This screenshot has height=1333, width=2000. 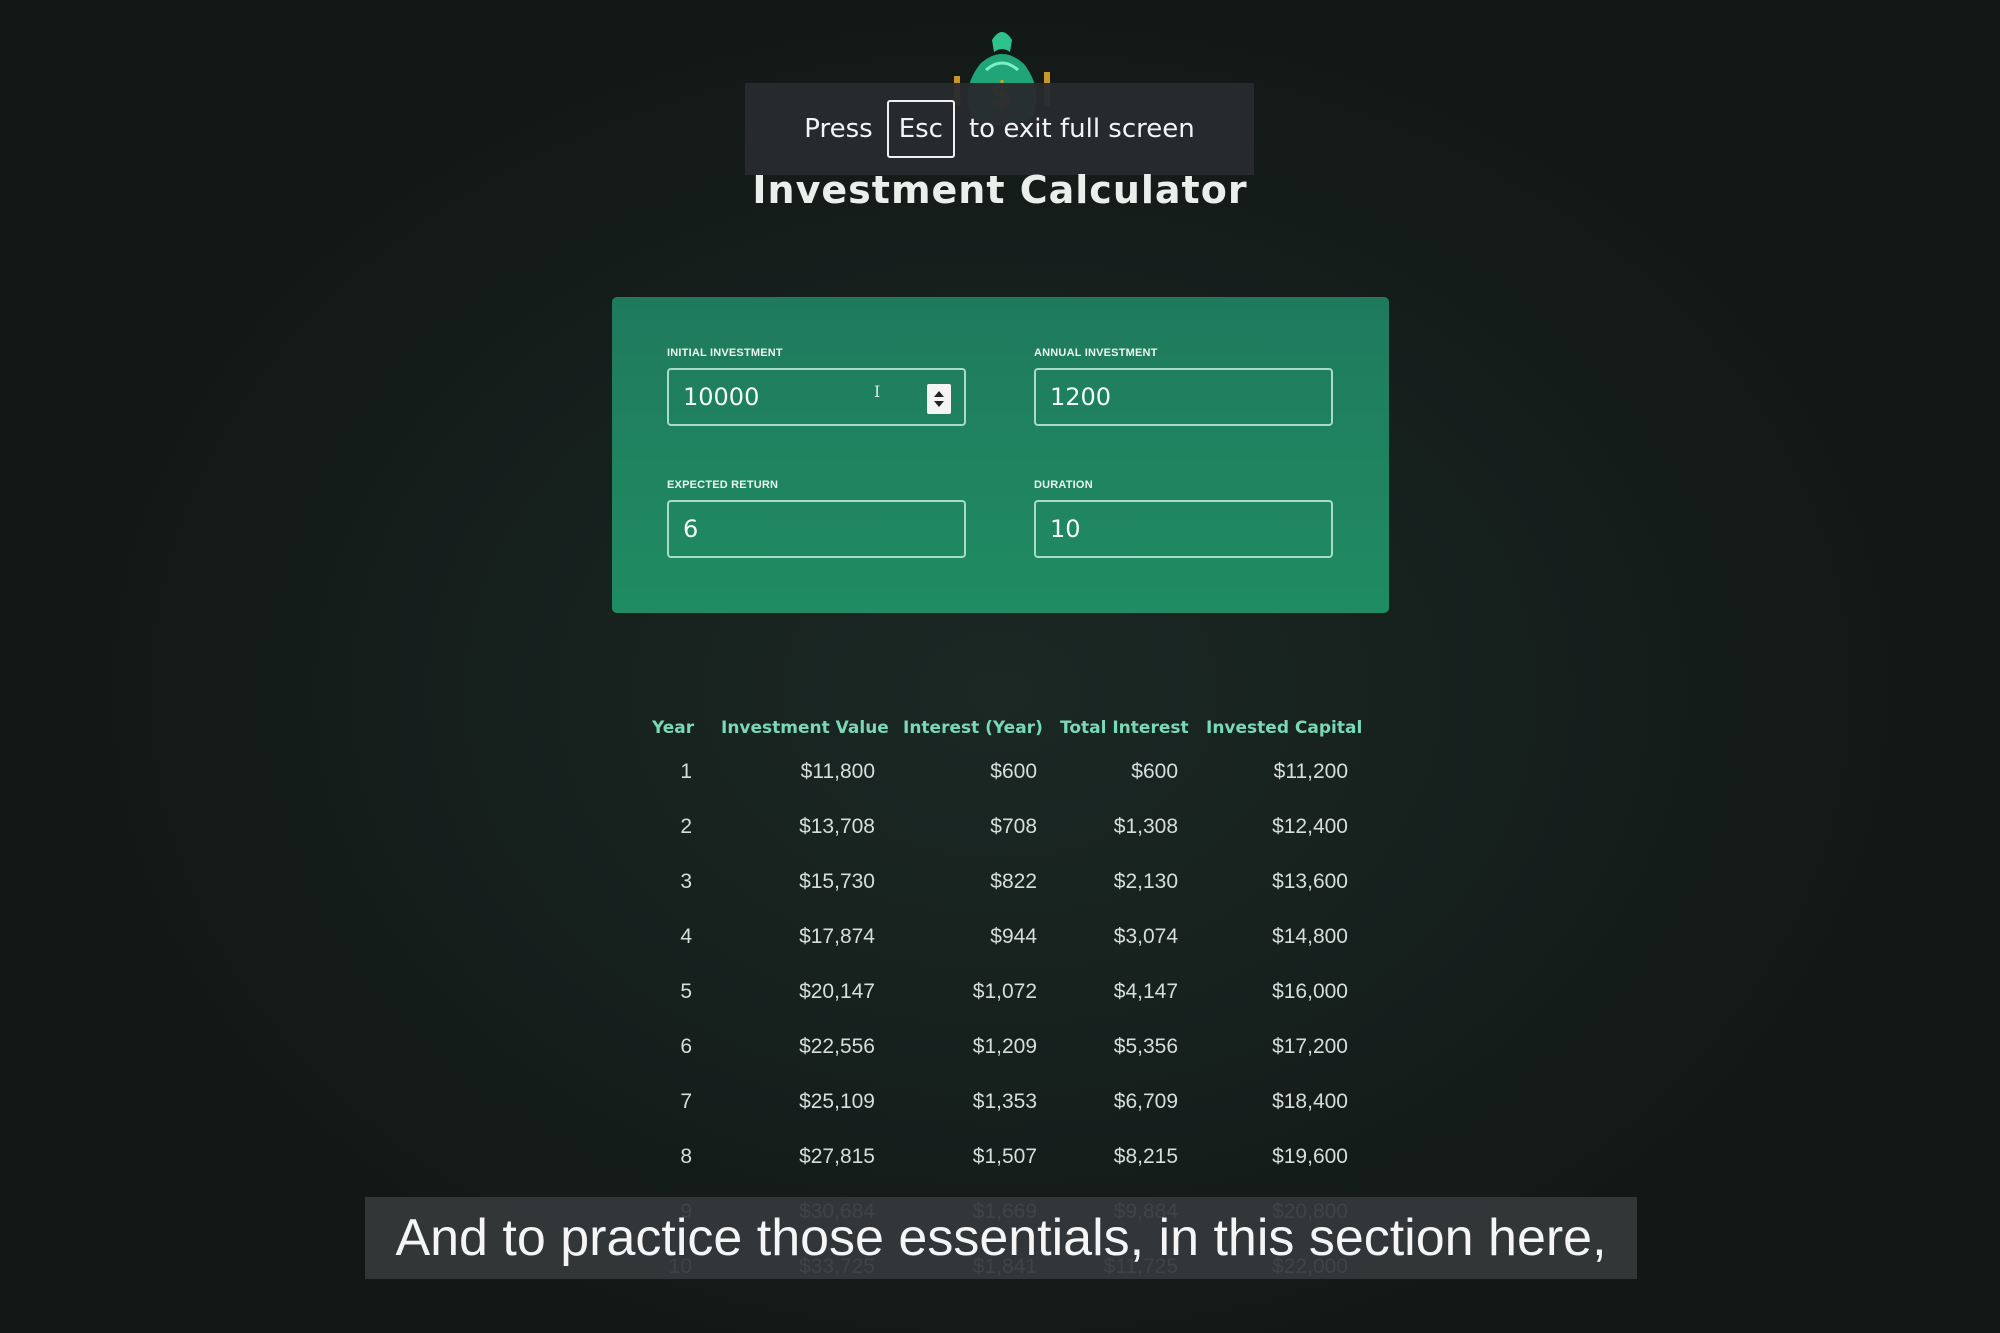 I want to click on table-cell: $18,400, so click(x=1310, y=1101).